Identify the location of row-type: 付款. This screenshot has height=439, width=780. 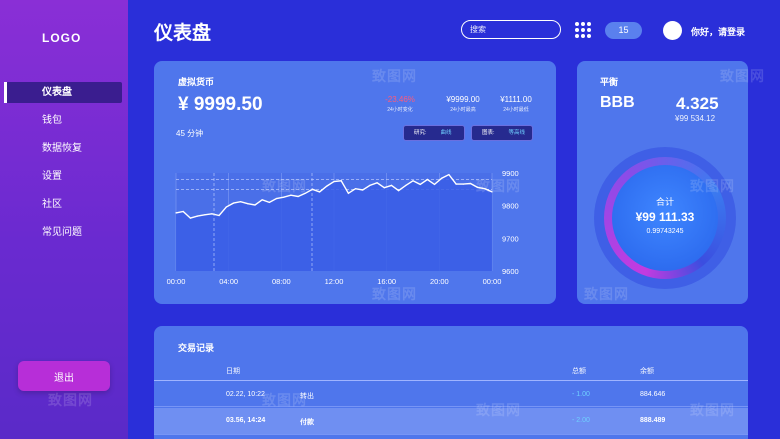
(307, 422).